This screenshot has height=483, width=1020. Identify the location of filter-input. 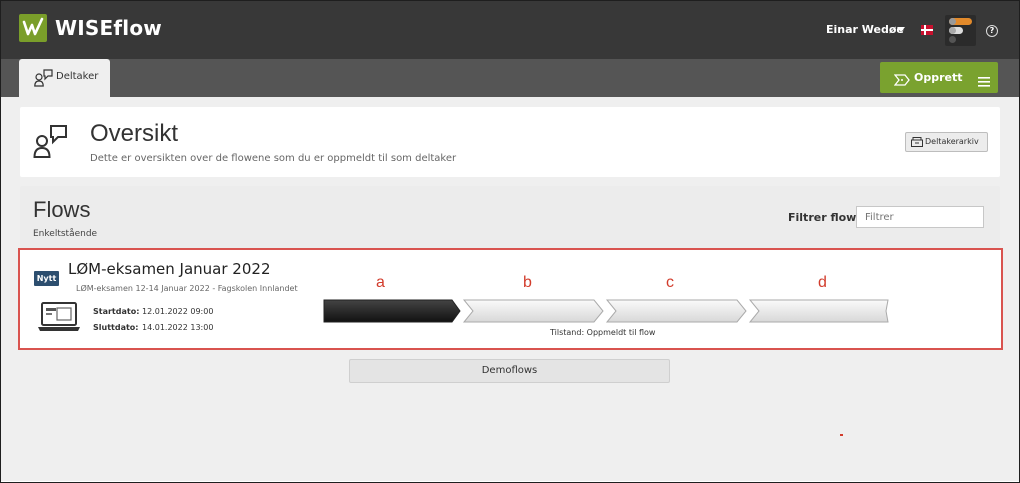
(920, 217).